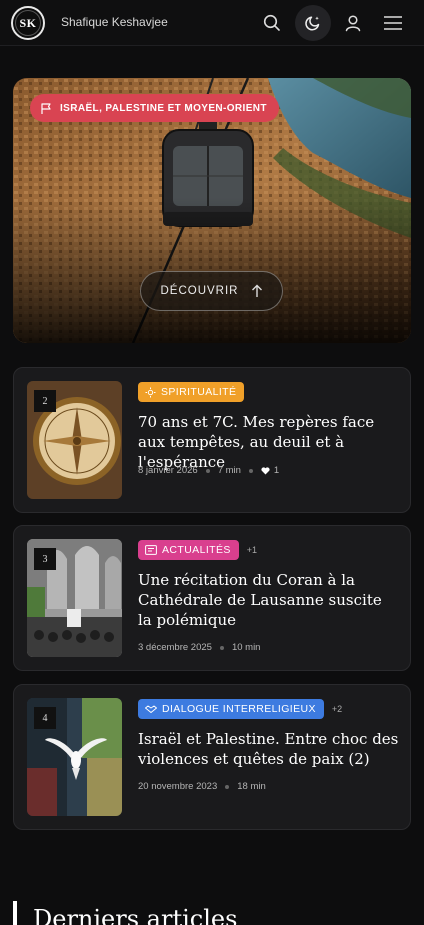  Describe the element at coordinates (337, 709) in the screenshot. I see `more-tags-count: +2` at that location.